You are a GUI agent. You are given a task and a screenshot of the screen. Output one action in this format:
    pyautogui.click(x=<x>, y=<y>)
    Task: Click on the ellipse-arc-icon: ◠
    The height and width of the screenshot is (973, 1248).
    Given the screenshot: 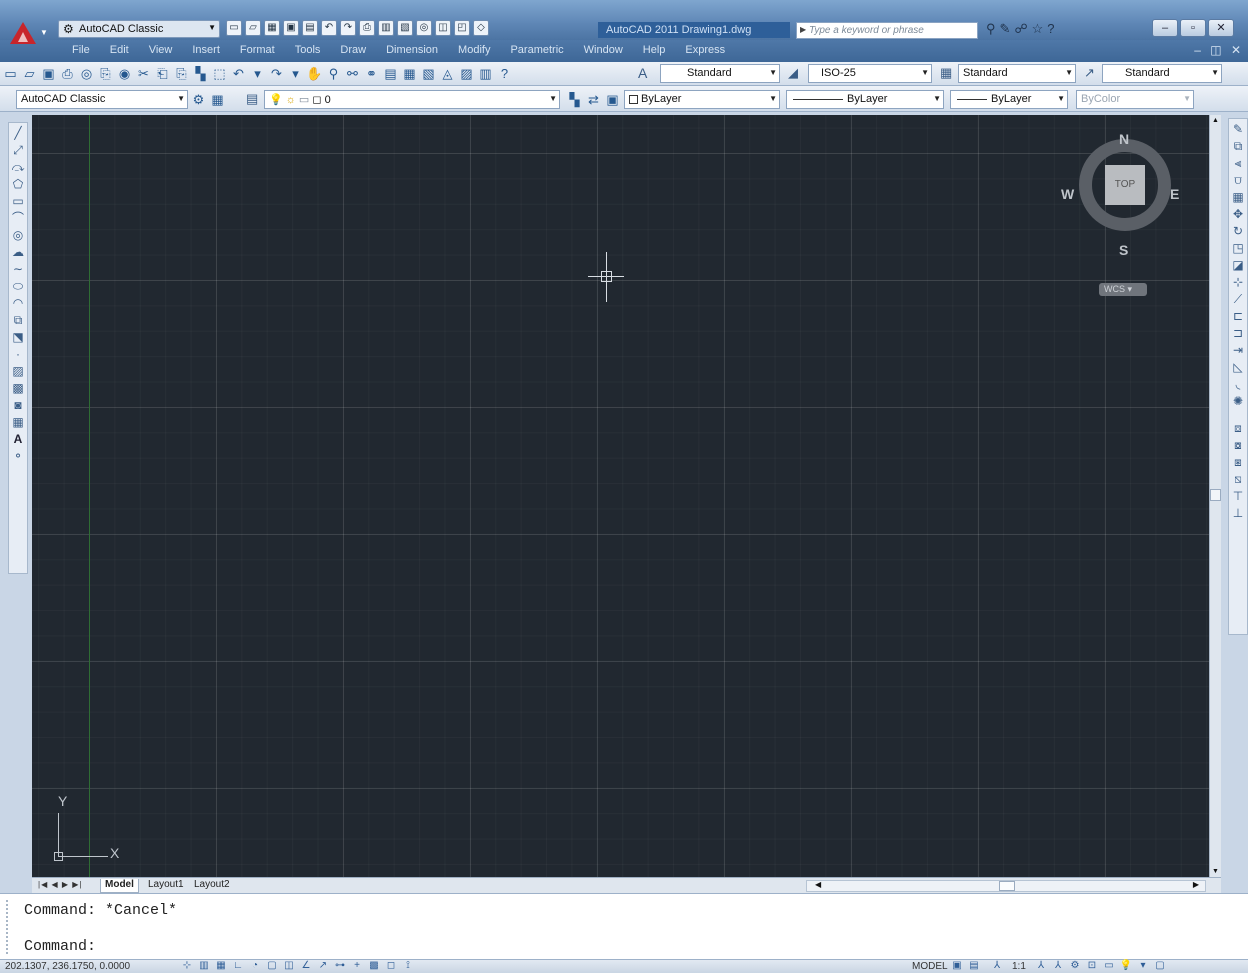 What is the action you would take?
    pyautogui.click(x=18, y=303)
    